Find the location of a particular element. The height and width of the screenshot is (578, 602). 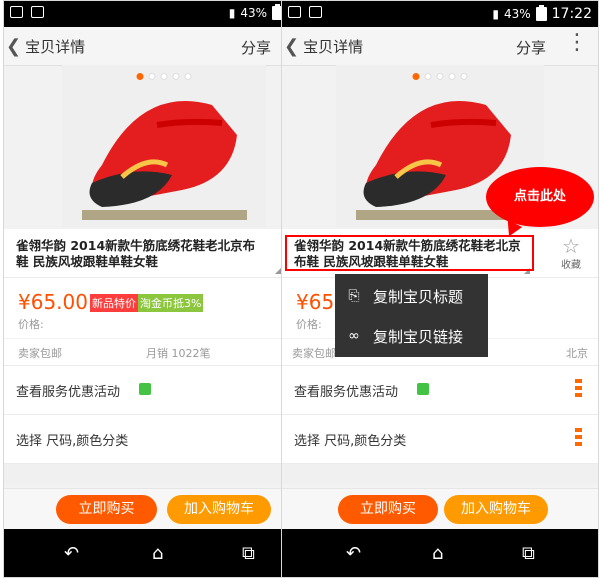

menu-item-copy-link: ∞ 复制宝贝链接 is located at coordinates (411, 336).